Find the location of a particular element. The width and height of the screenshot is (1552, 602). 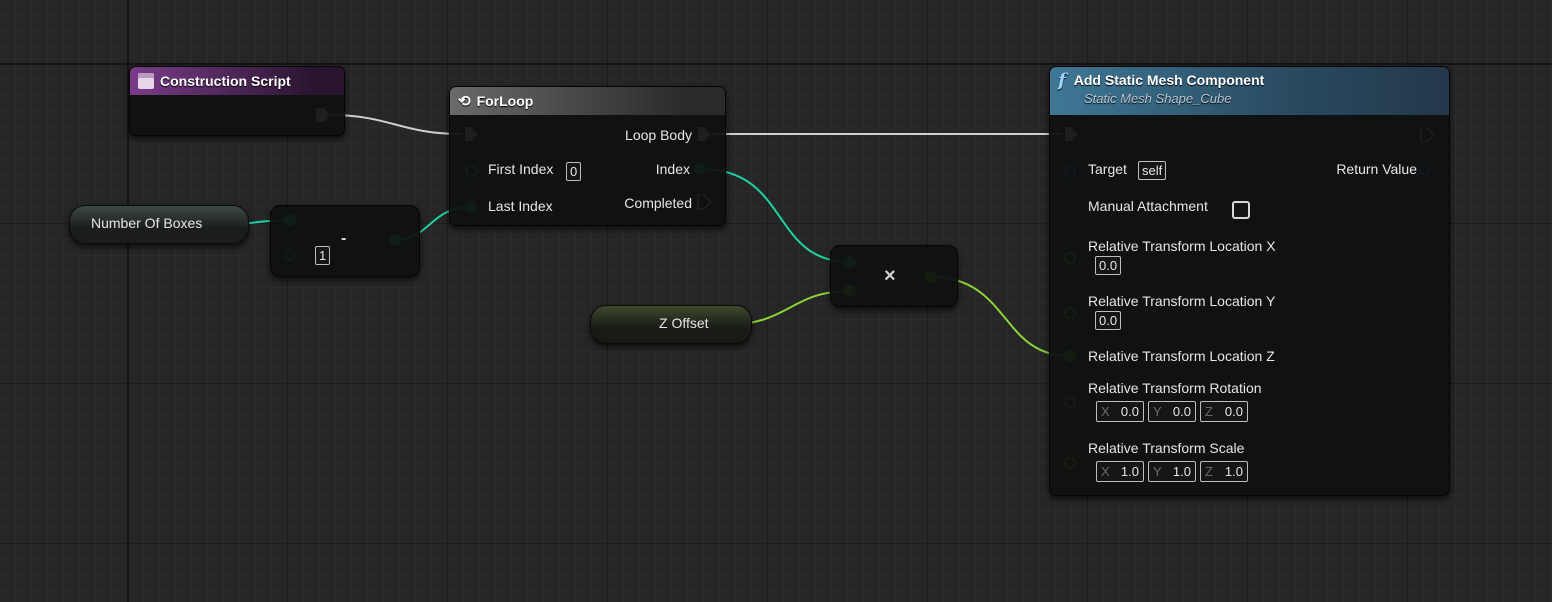

target-input: self is located at coordinates (1152, 170).